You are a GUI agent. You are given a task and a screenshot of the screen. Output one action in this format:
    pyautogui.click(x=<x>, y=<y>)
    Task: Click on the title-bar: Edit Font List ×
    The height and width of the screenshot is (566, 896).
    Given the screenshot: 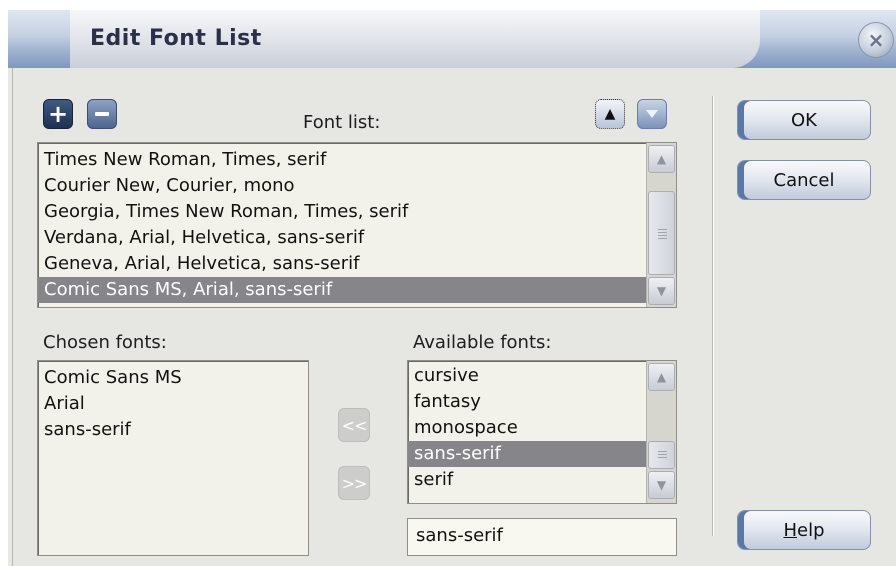 What is the action you would take?
    pyautogui.click(x=452, y=39)
    